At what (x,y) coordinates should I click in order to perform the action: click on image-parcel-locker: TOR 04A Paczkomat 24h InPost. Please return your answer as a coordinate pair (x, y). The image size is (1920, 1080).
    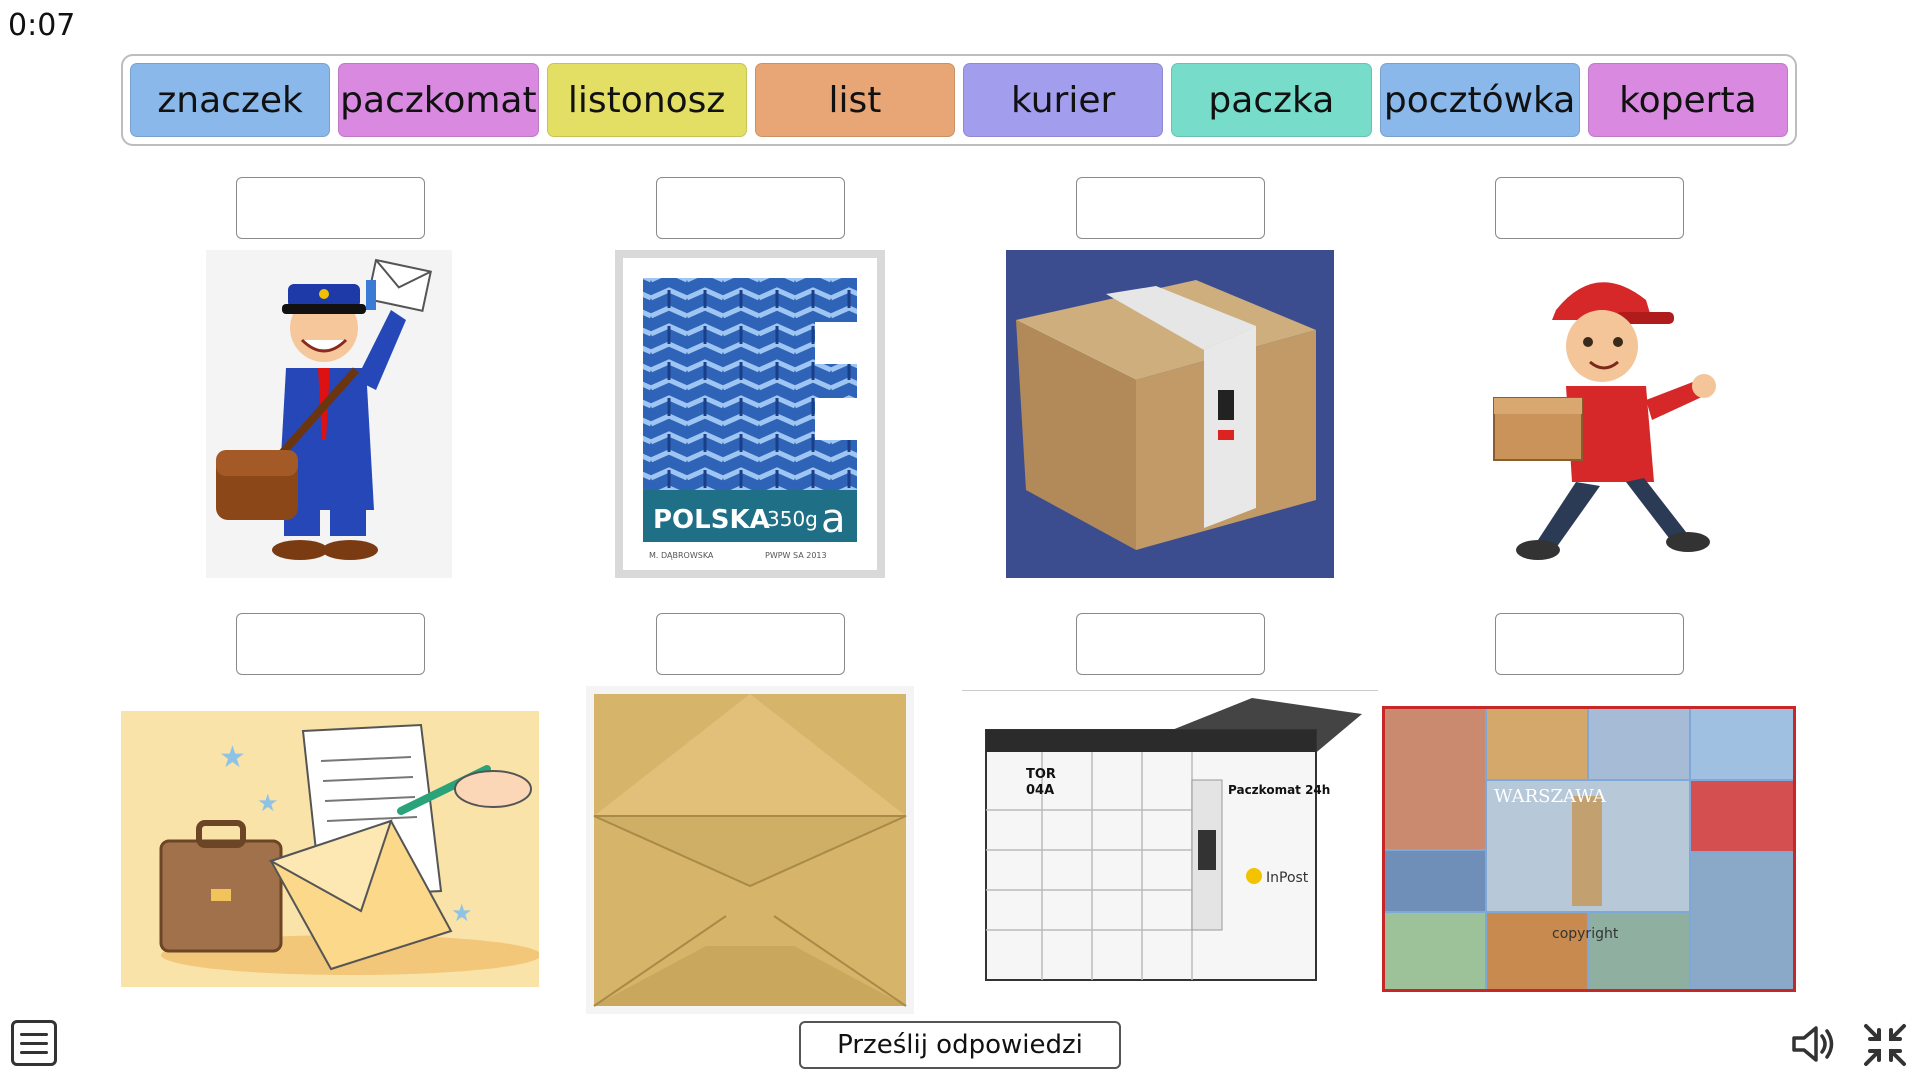
    Looking at the image, I should click on (1170, 846).